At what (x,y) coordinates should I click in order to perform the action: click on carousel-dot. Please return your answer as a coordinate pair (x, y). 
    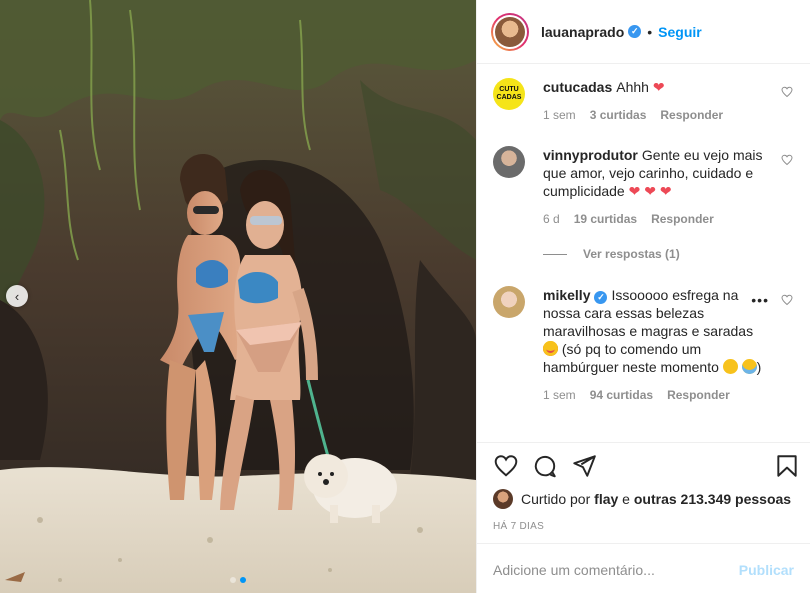
    Looking at the image, I should click on (233, 580).